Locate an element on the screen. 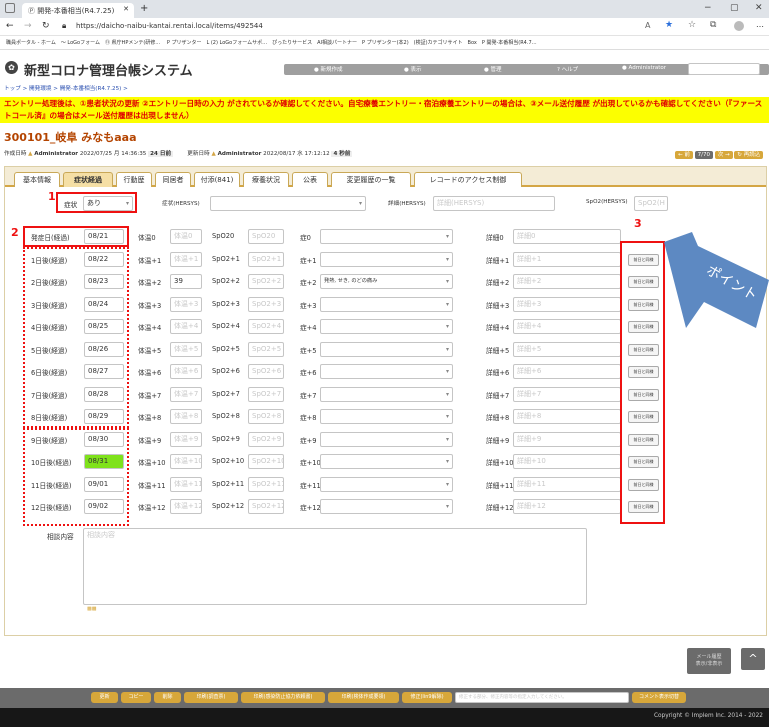 Image resolution: width=769 pixels, height=727 pixels. update-button: 更新 is located at coordinates (104, 697).